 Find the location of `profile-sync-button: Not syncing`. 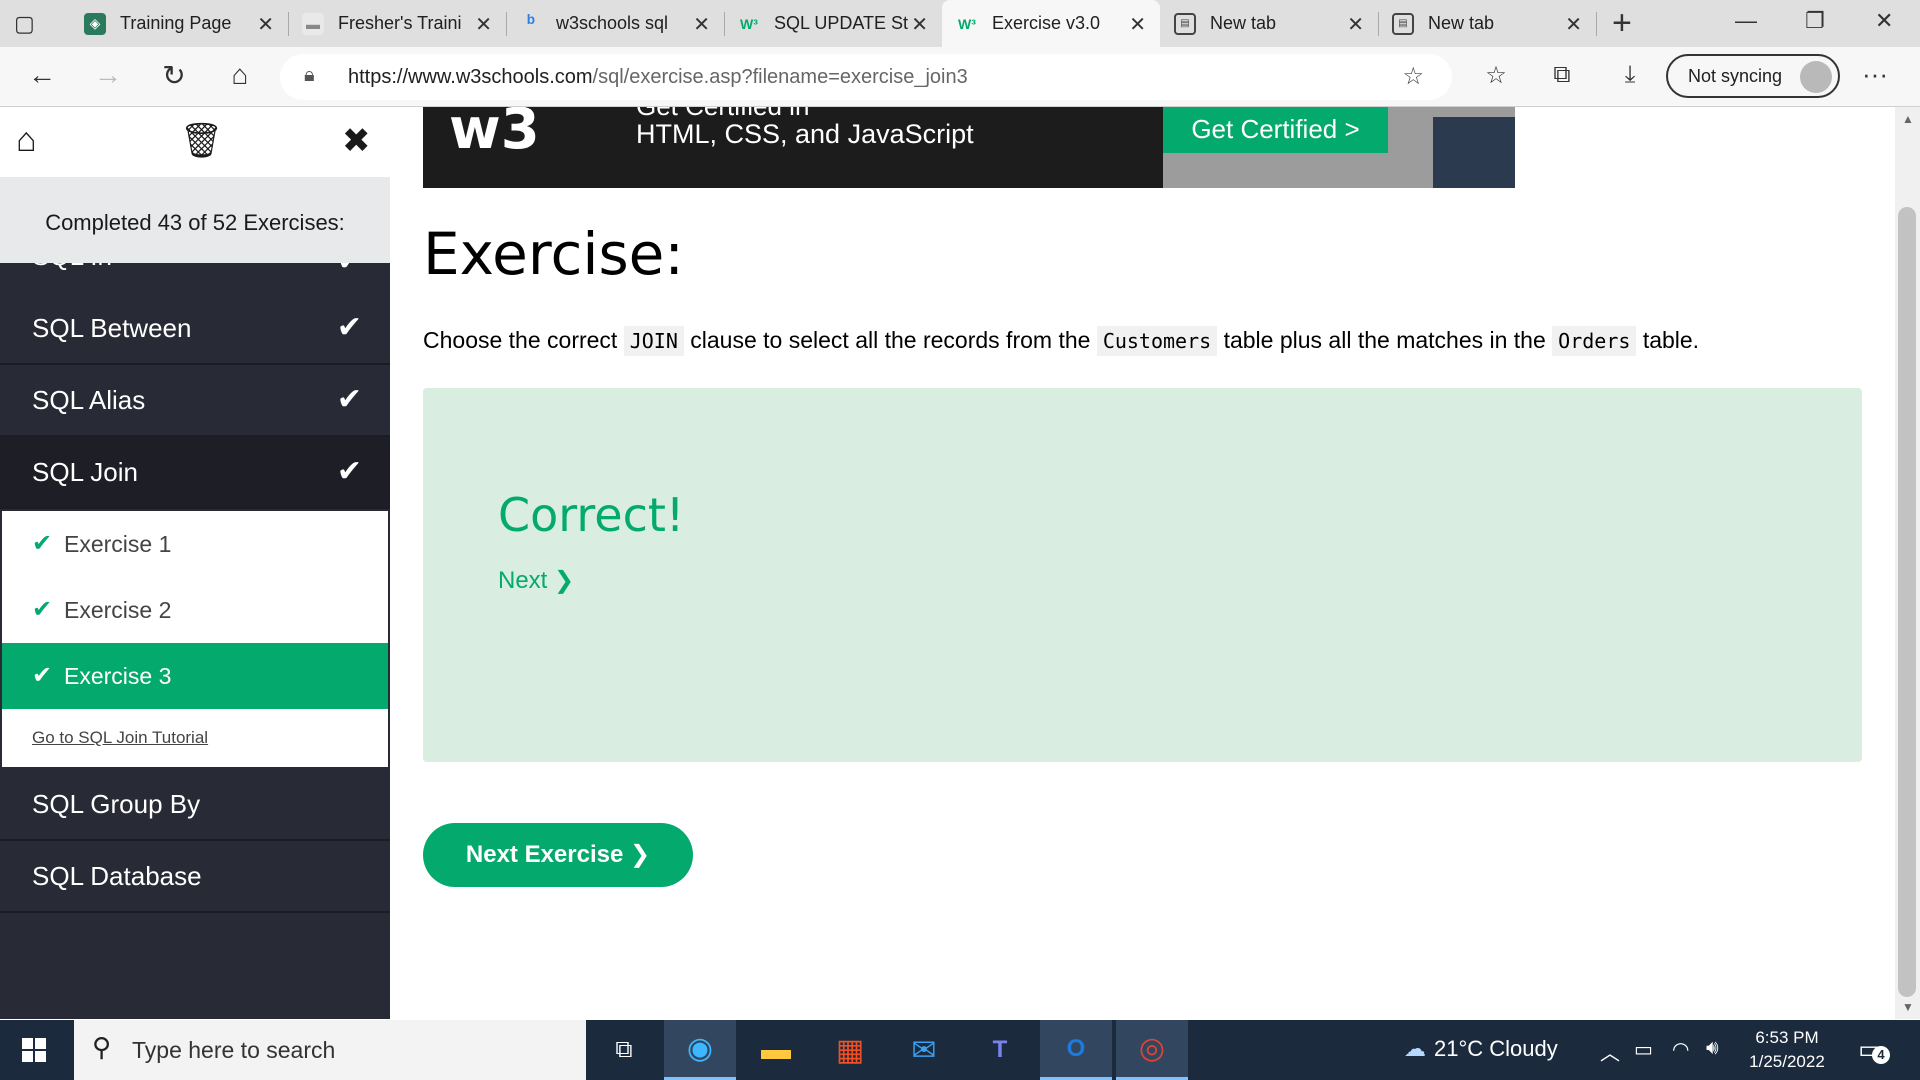

profile-sync-button: Not syncing is located at coordinates (1753, 76).